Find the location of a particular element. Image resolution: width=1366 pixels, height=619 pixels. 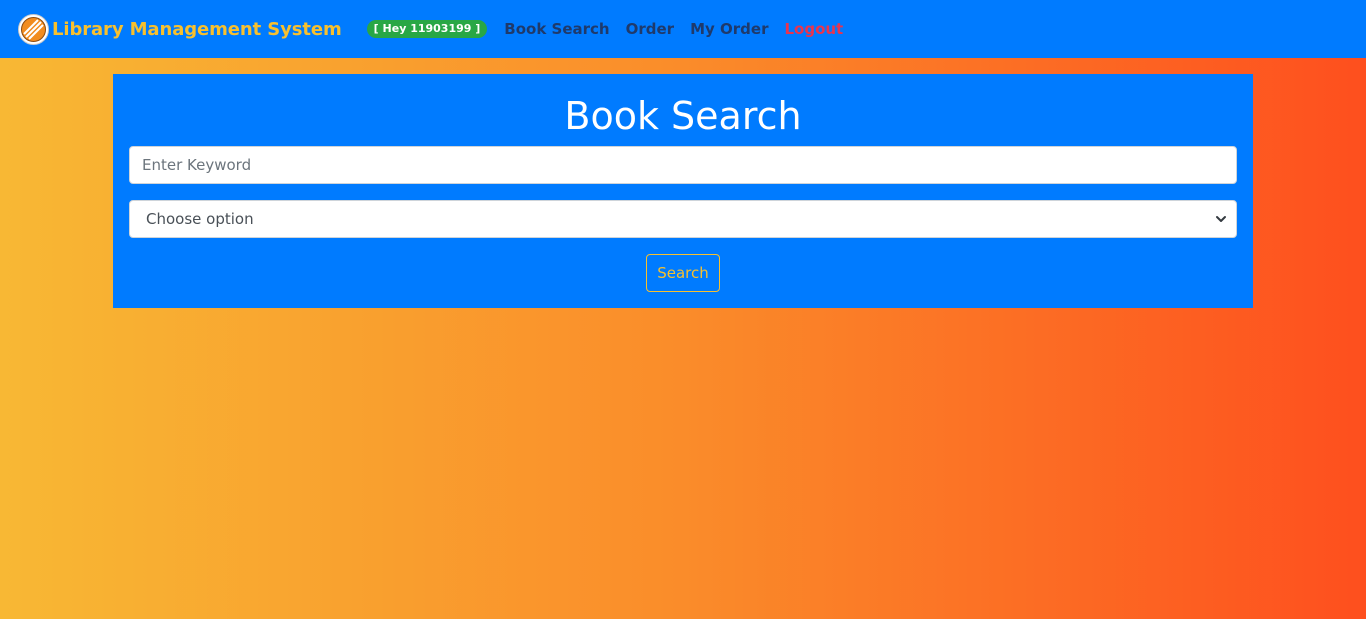

nav-my-order: My Order is located at coordinates (729, 29).